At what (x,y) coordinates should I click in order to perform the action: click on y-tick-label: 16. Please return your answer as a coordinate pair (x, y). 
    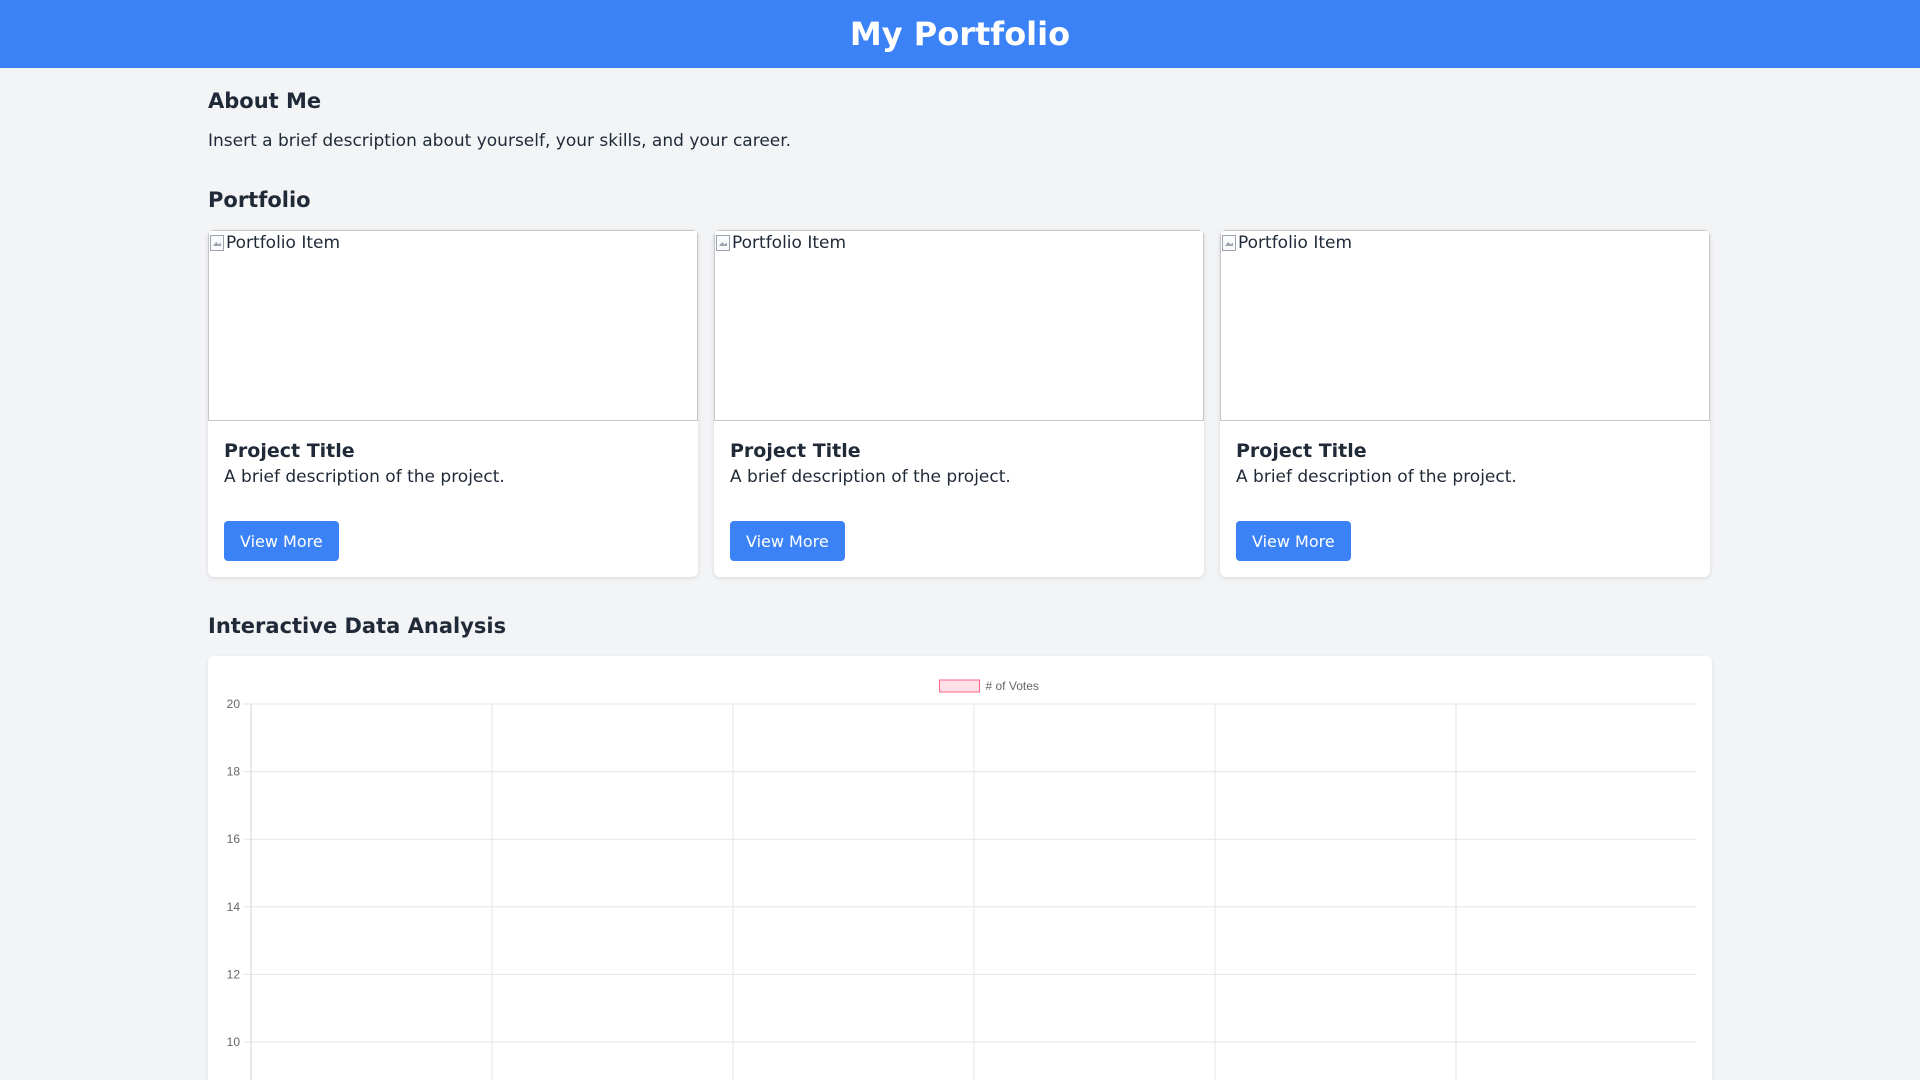
    Looking at the image, I should click on (234, 839).